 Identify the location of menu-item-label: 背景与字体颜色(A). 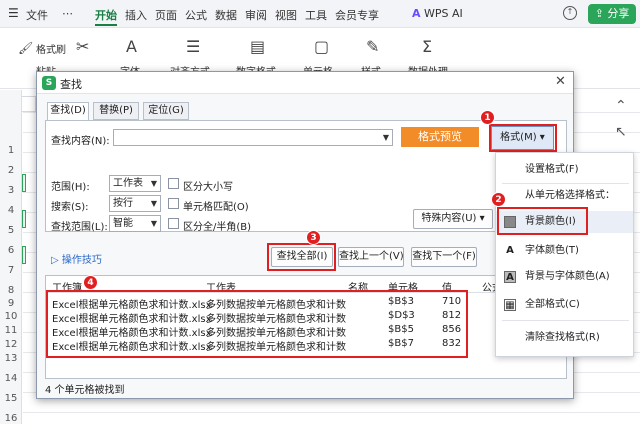
(567, 276).